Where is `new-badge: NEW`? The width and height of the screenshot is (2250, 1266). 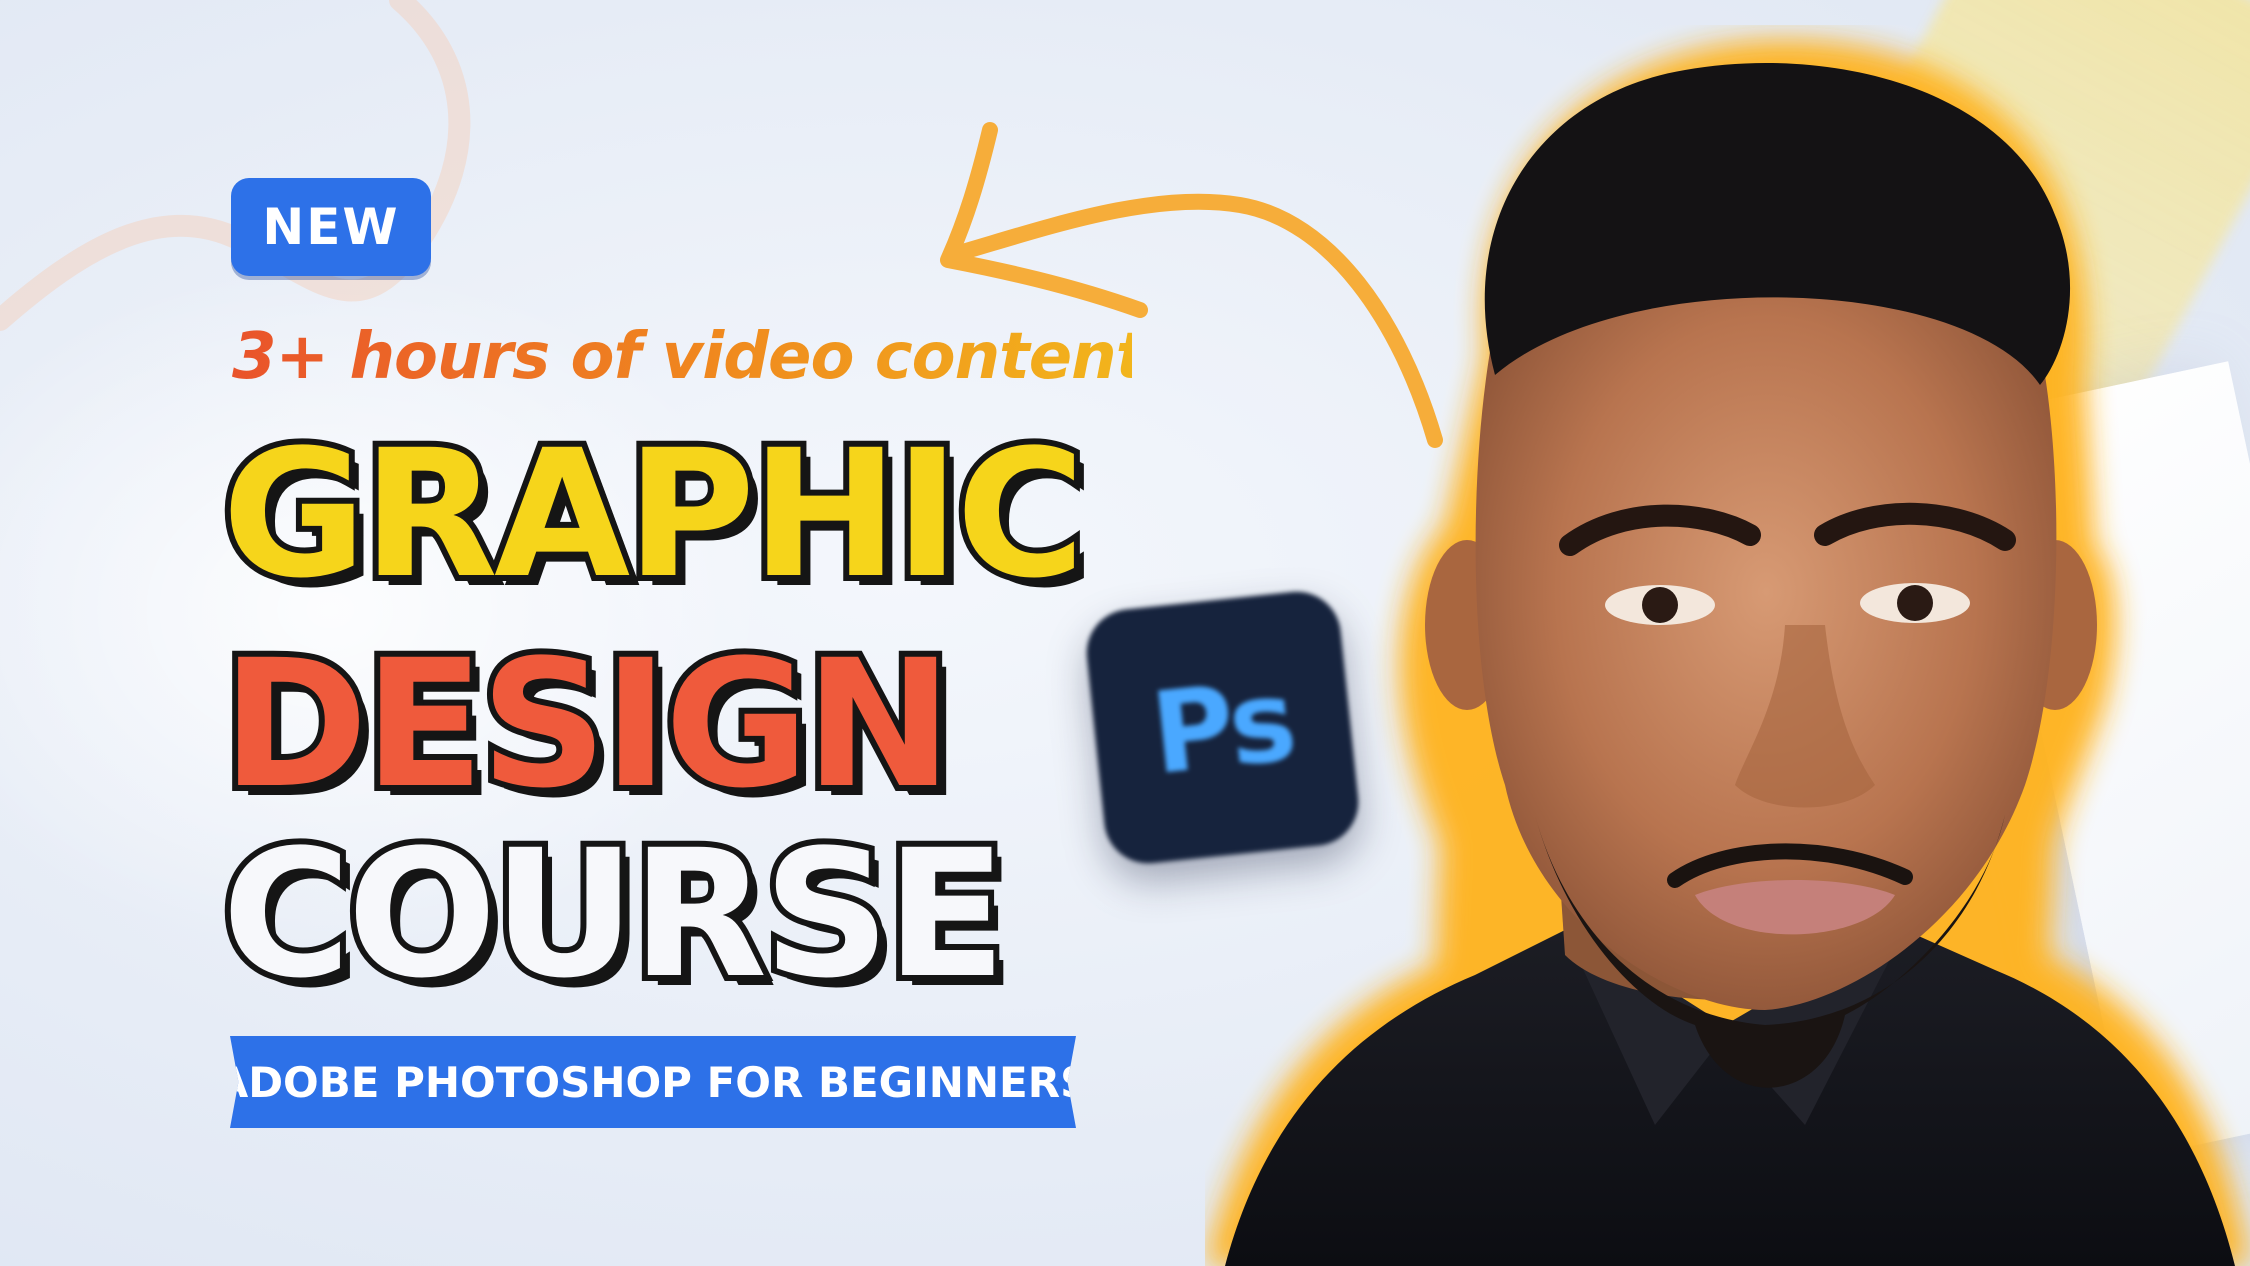
new-badge: NEW is located at coordinates (331, 227).